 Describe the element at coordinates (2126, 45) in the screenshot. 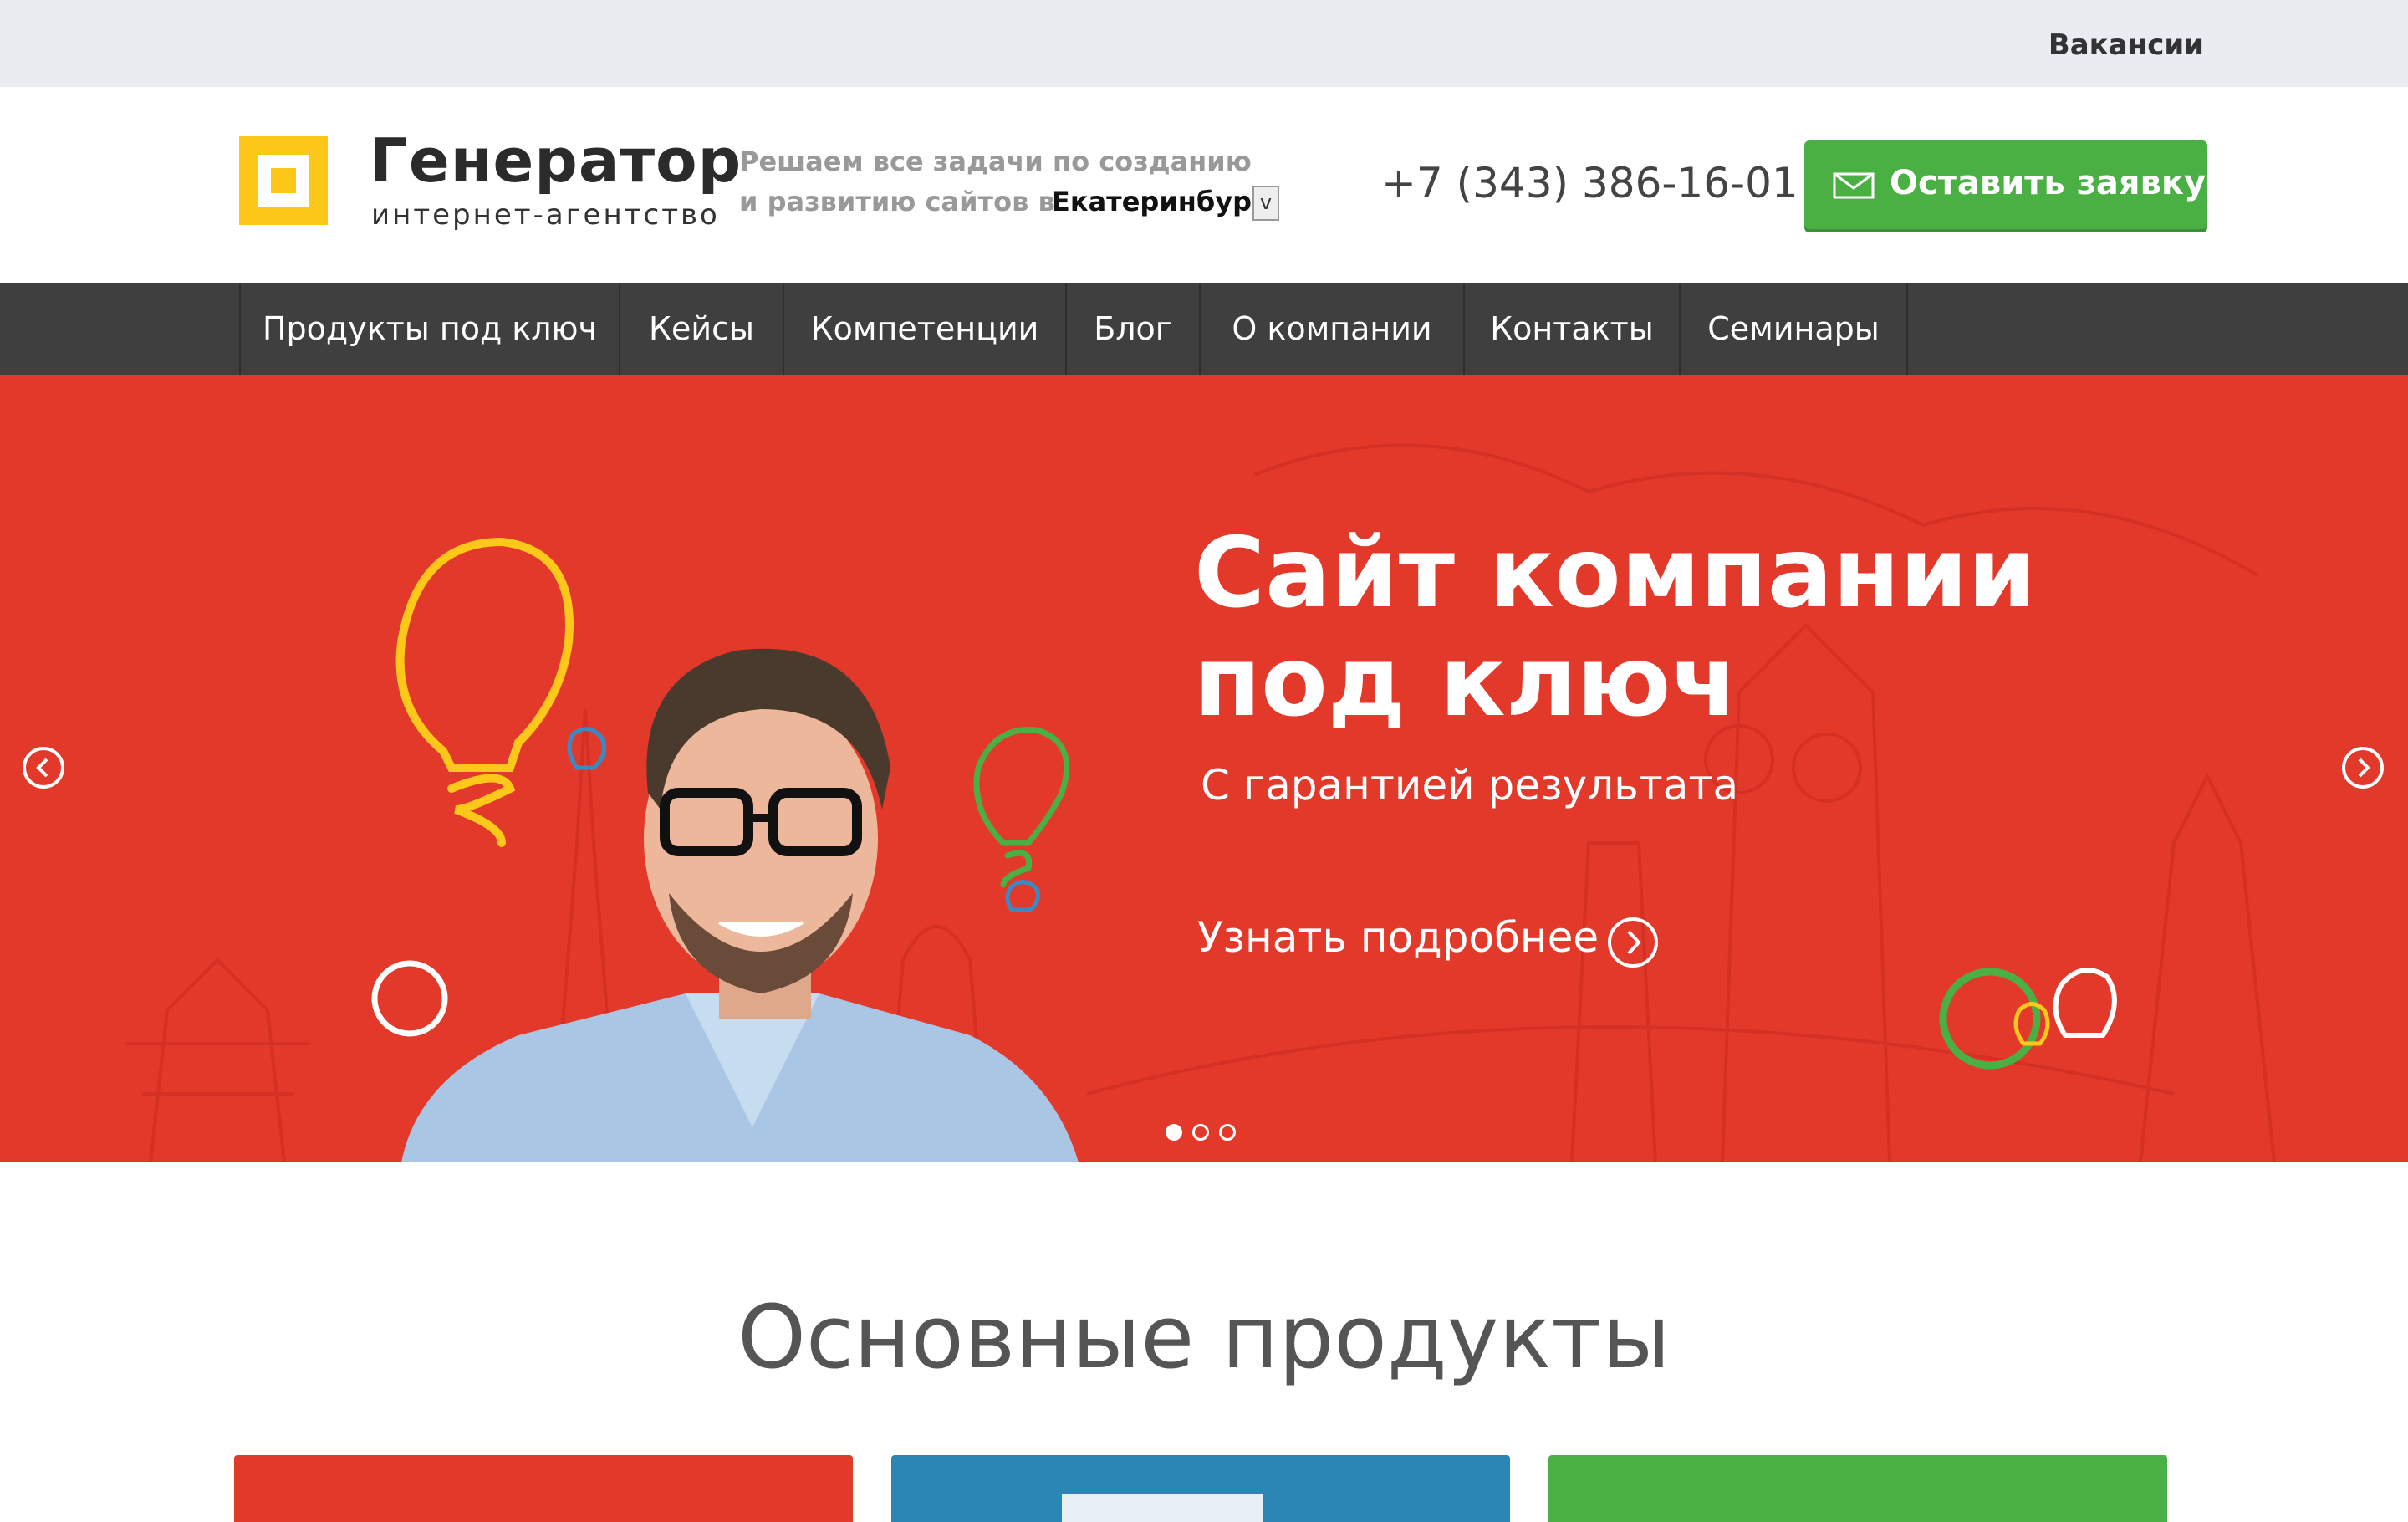

I see `vacancies-link: Вакансии` at that location.